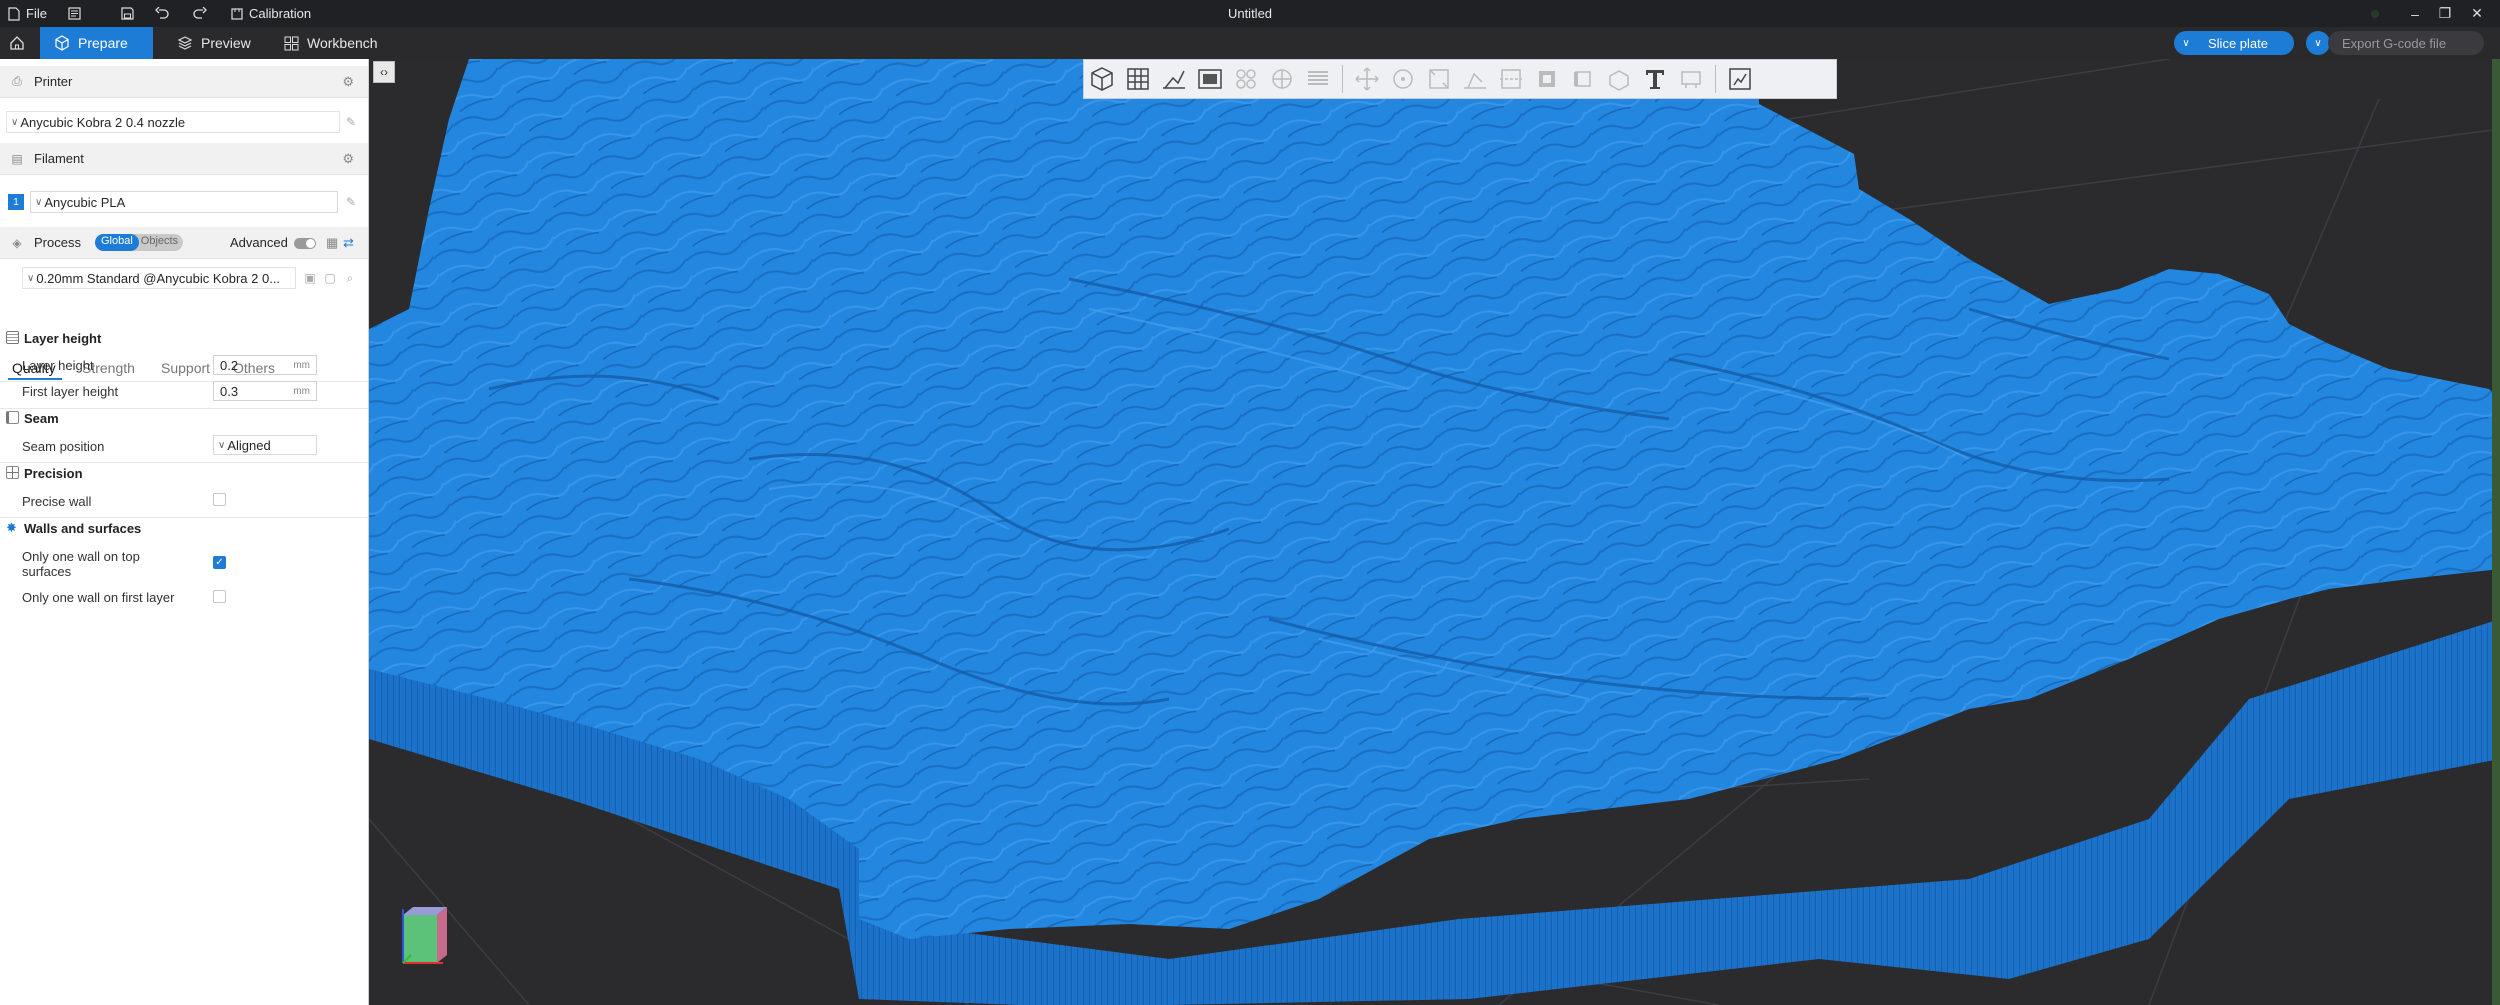  I want to click on redo-button, so click(200, 13).